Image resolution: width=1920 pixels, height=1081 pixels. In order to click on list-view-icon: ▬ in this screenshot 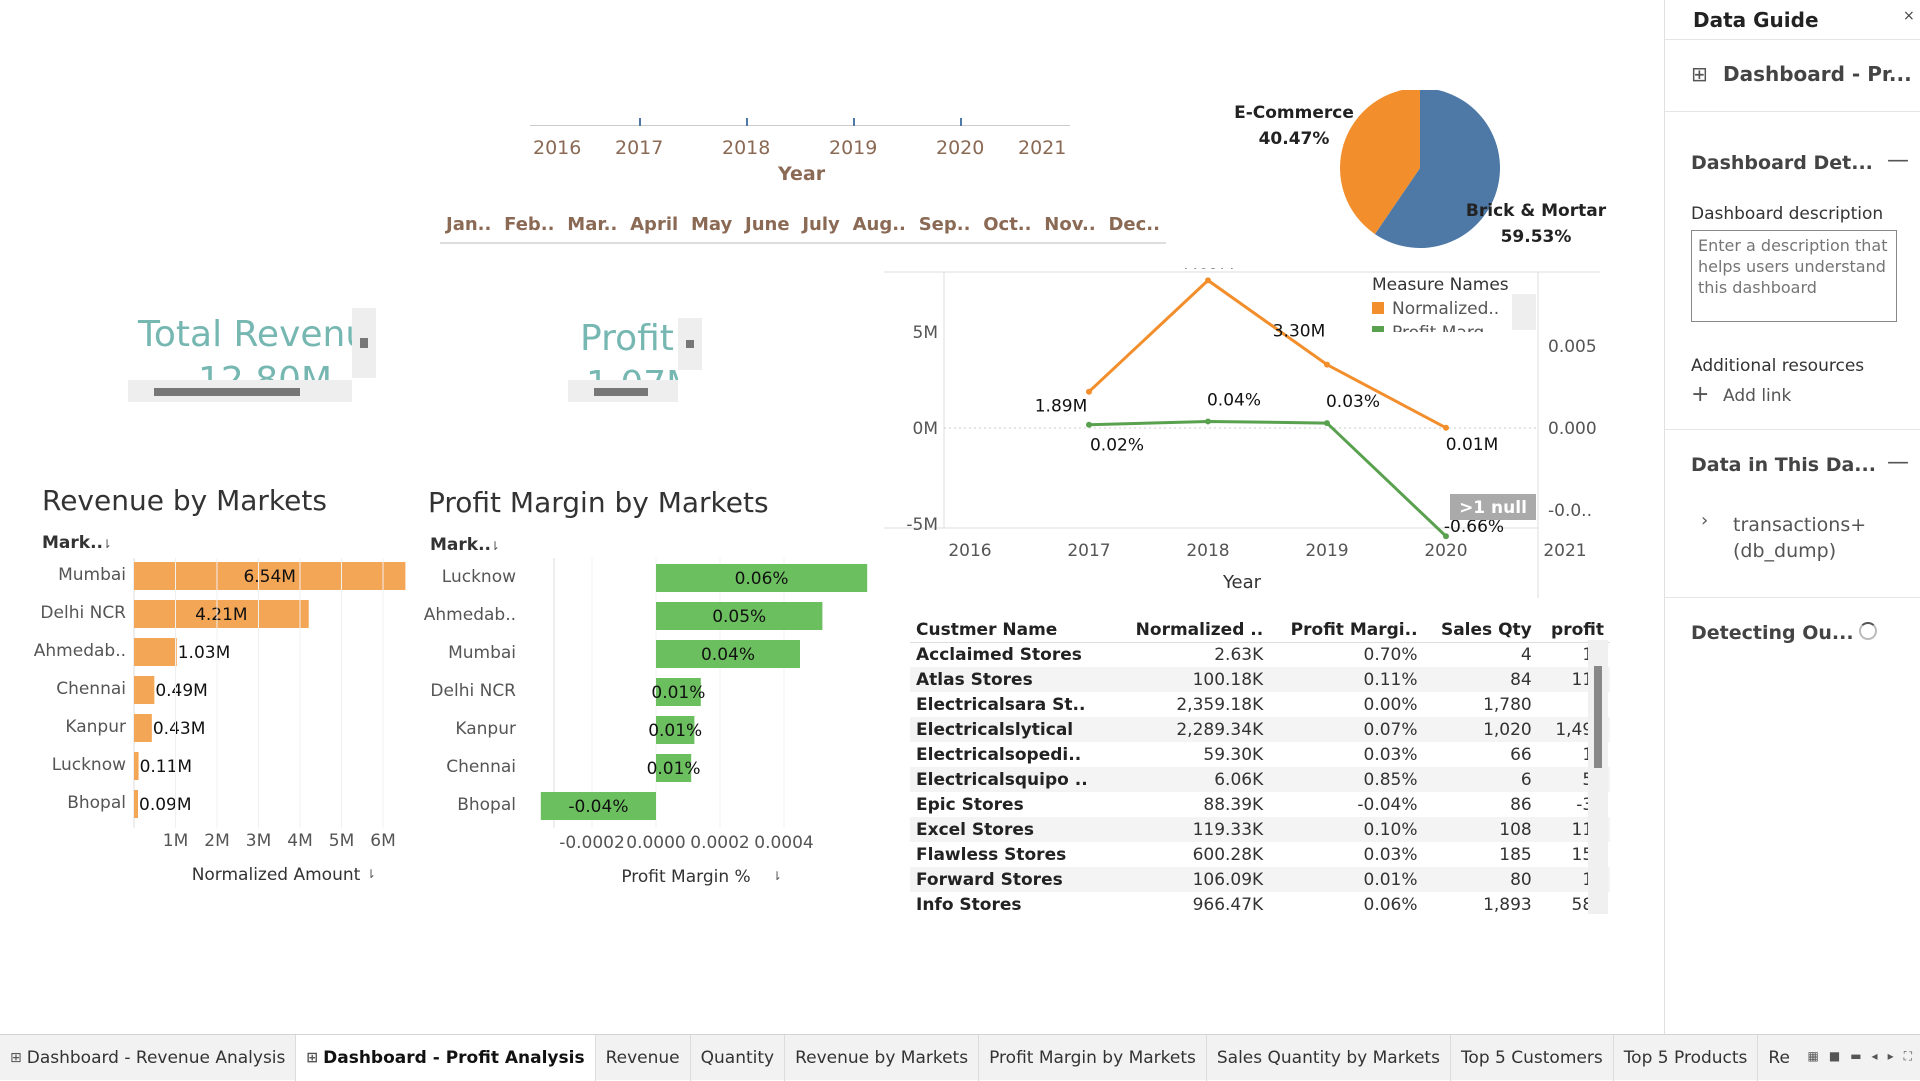, I will do `click(1855, 1056)`.